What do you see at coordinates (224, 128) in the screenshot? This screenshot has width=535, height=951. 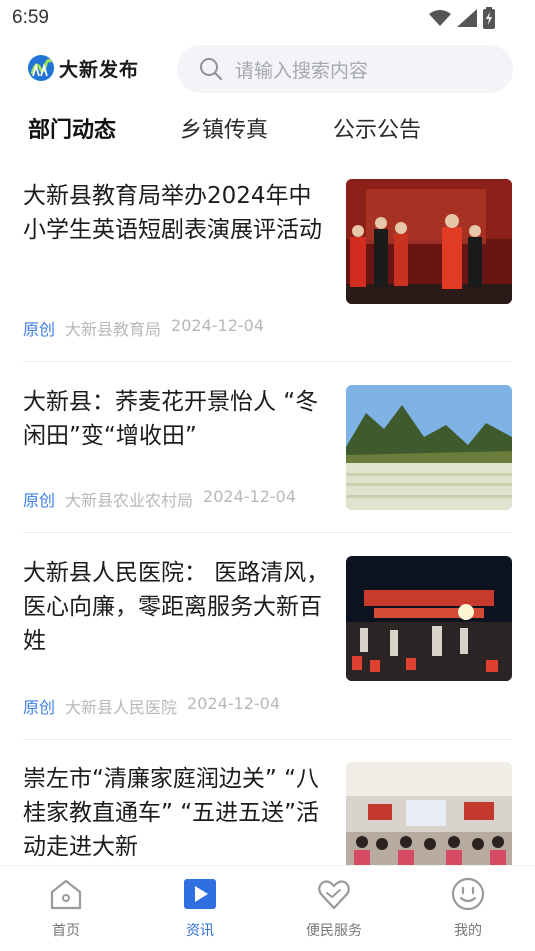 I see `tab-township-fax: 乡镇传真` at bounding box center [224, 128].